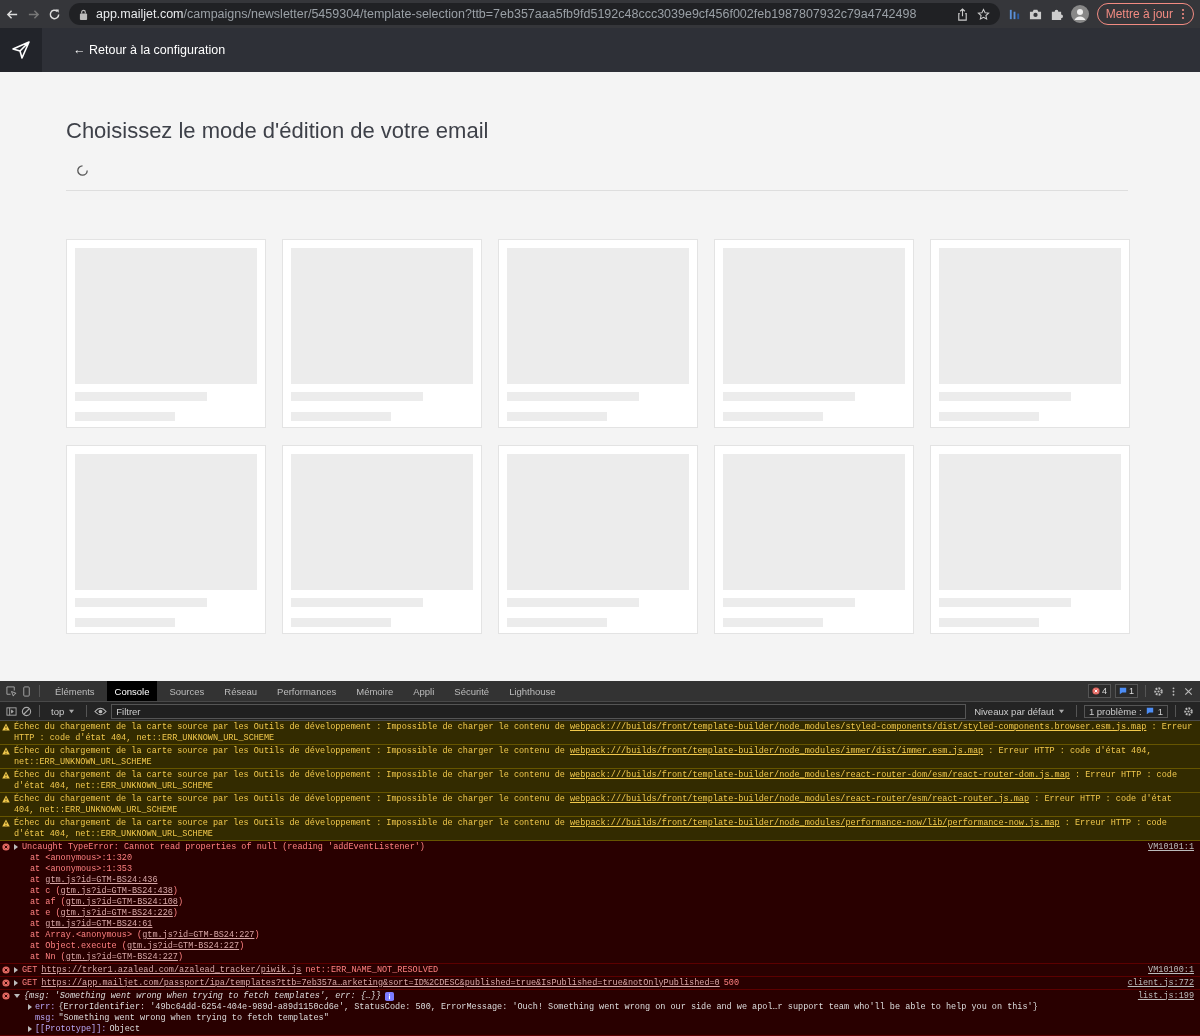 Image resolution: width=1200 pixels, height=1036 pixels. I want to click on request-url-link: https://app.mailjet.com/passport/ipa/templates?ttb=7eb357a…arketing&sort=ID%2CDESC&published=true&IsPublished=true&notOnlyPublished=0, so click(380, 983).